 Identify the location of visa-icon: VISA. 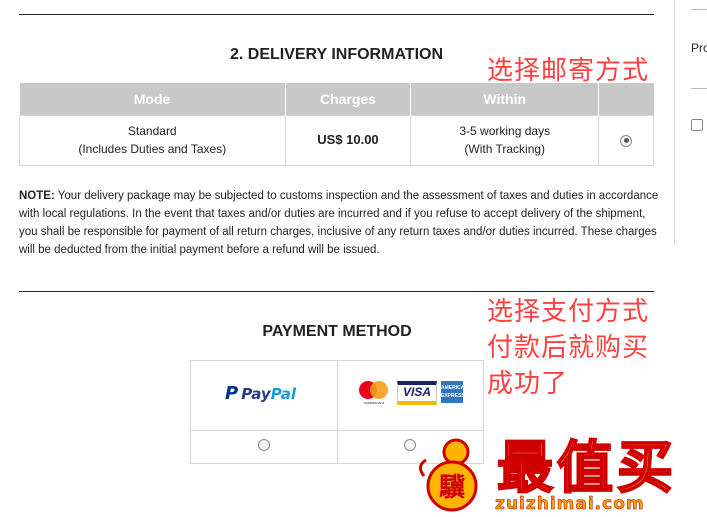
(417, 393).